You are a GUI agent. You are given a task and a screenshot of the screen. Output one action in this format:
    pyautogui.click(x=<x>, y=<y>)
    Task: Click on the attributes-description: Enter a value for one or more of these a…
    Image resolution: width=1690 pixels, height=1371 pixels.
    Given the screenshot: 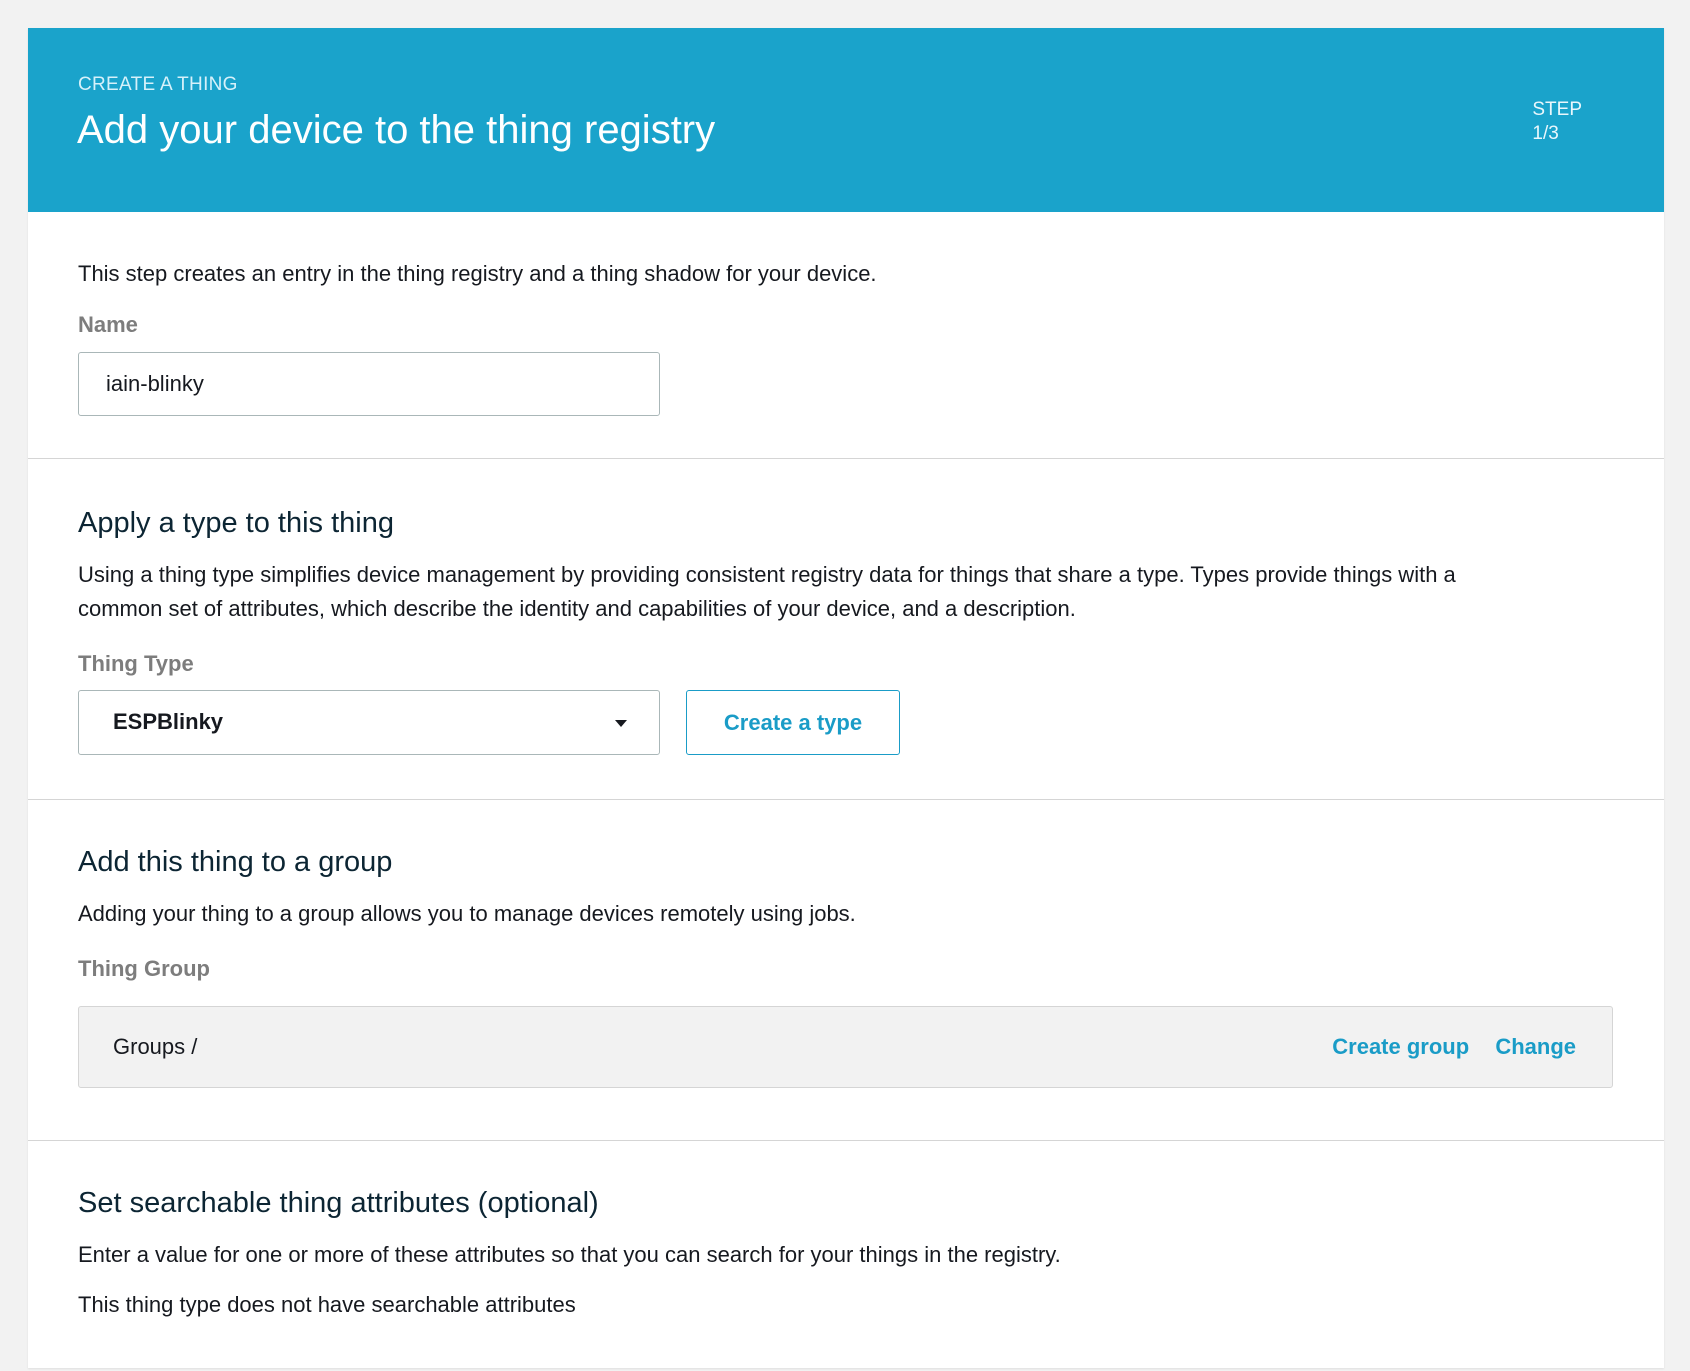 What is the action you would take?
    pyautogui.click(x=569, y=1254)
    